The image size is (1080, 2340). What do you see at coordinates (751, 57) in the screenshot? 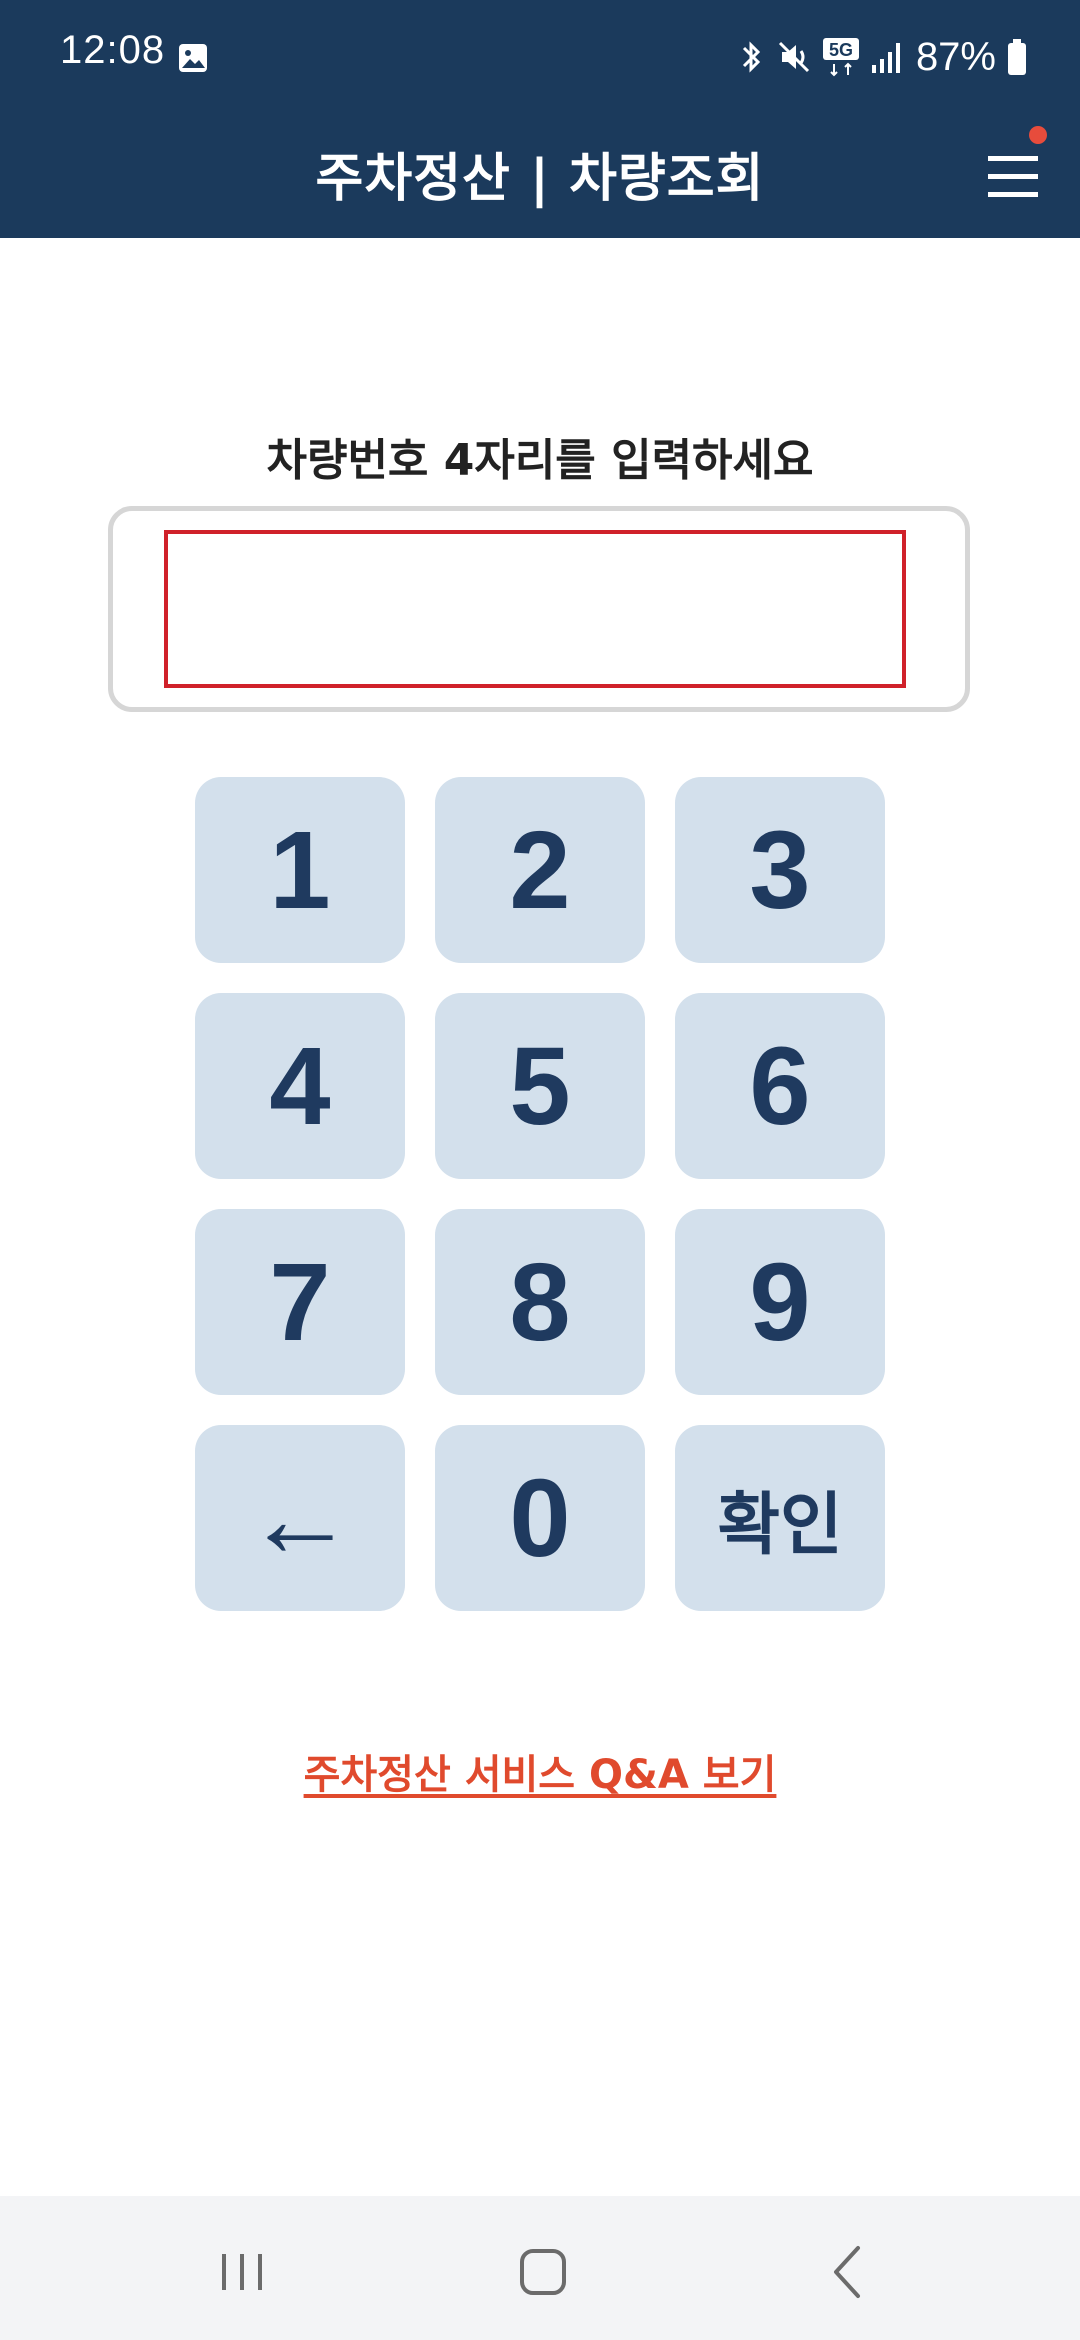
I see `bluetooth-icon` at bounding box center [751, 57].